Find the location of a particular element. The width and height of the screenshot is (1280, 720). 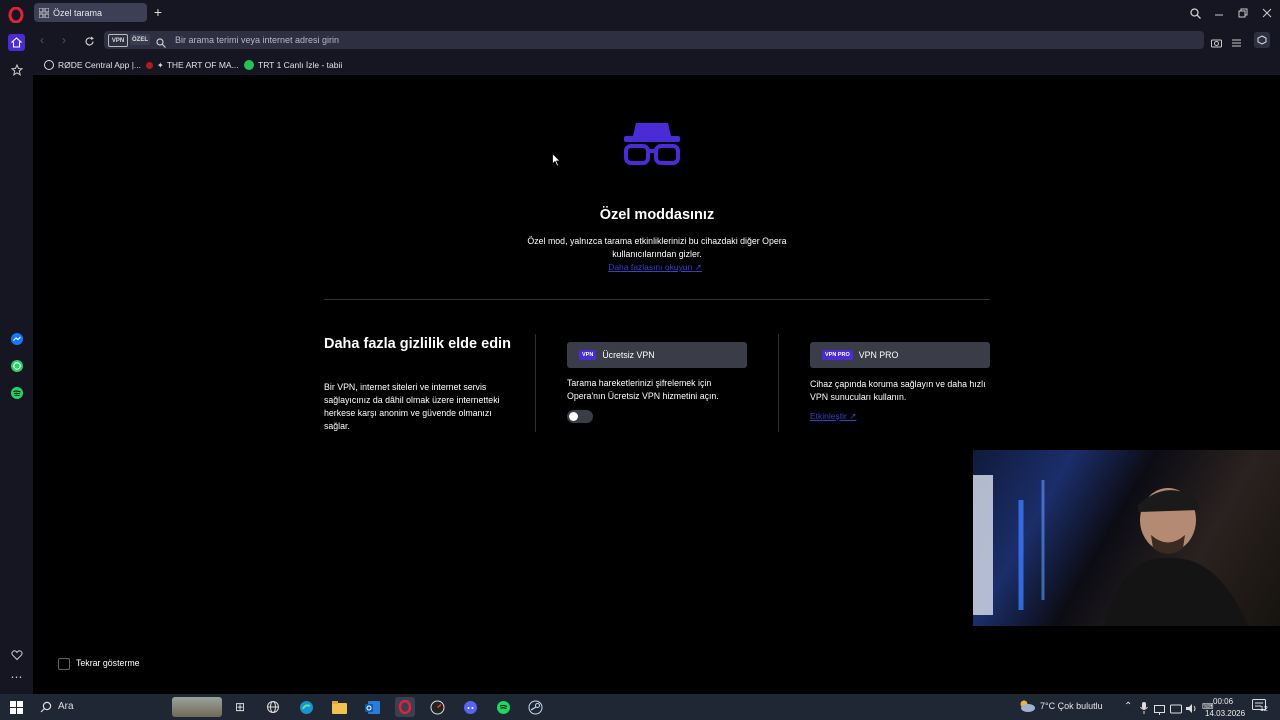

art-icon is located at coordinates (149, 65).